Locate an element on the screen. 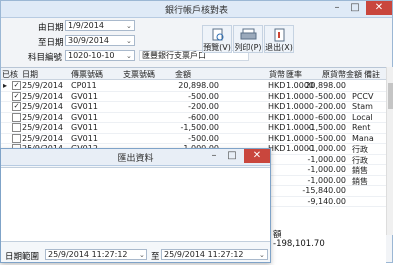 The image size is (393, 265). date-range-to-field: 25/9/2014 11:27:12 is located at coordinates (214, 254).